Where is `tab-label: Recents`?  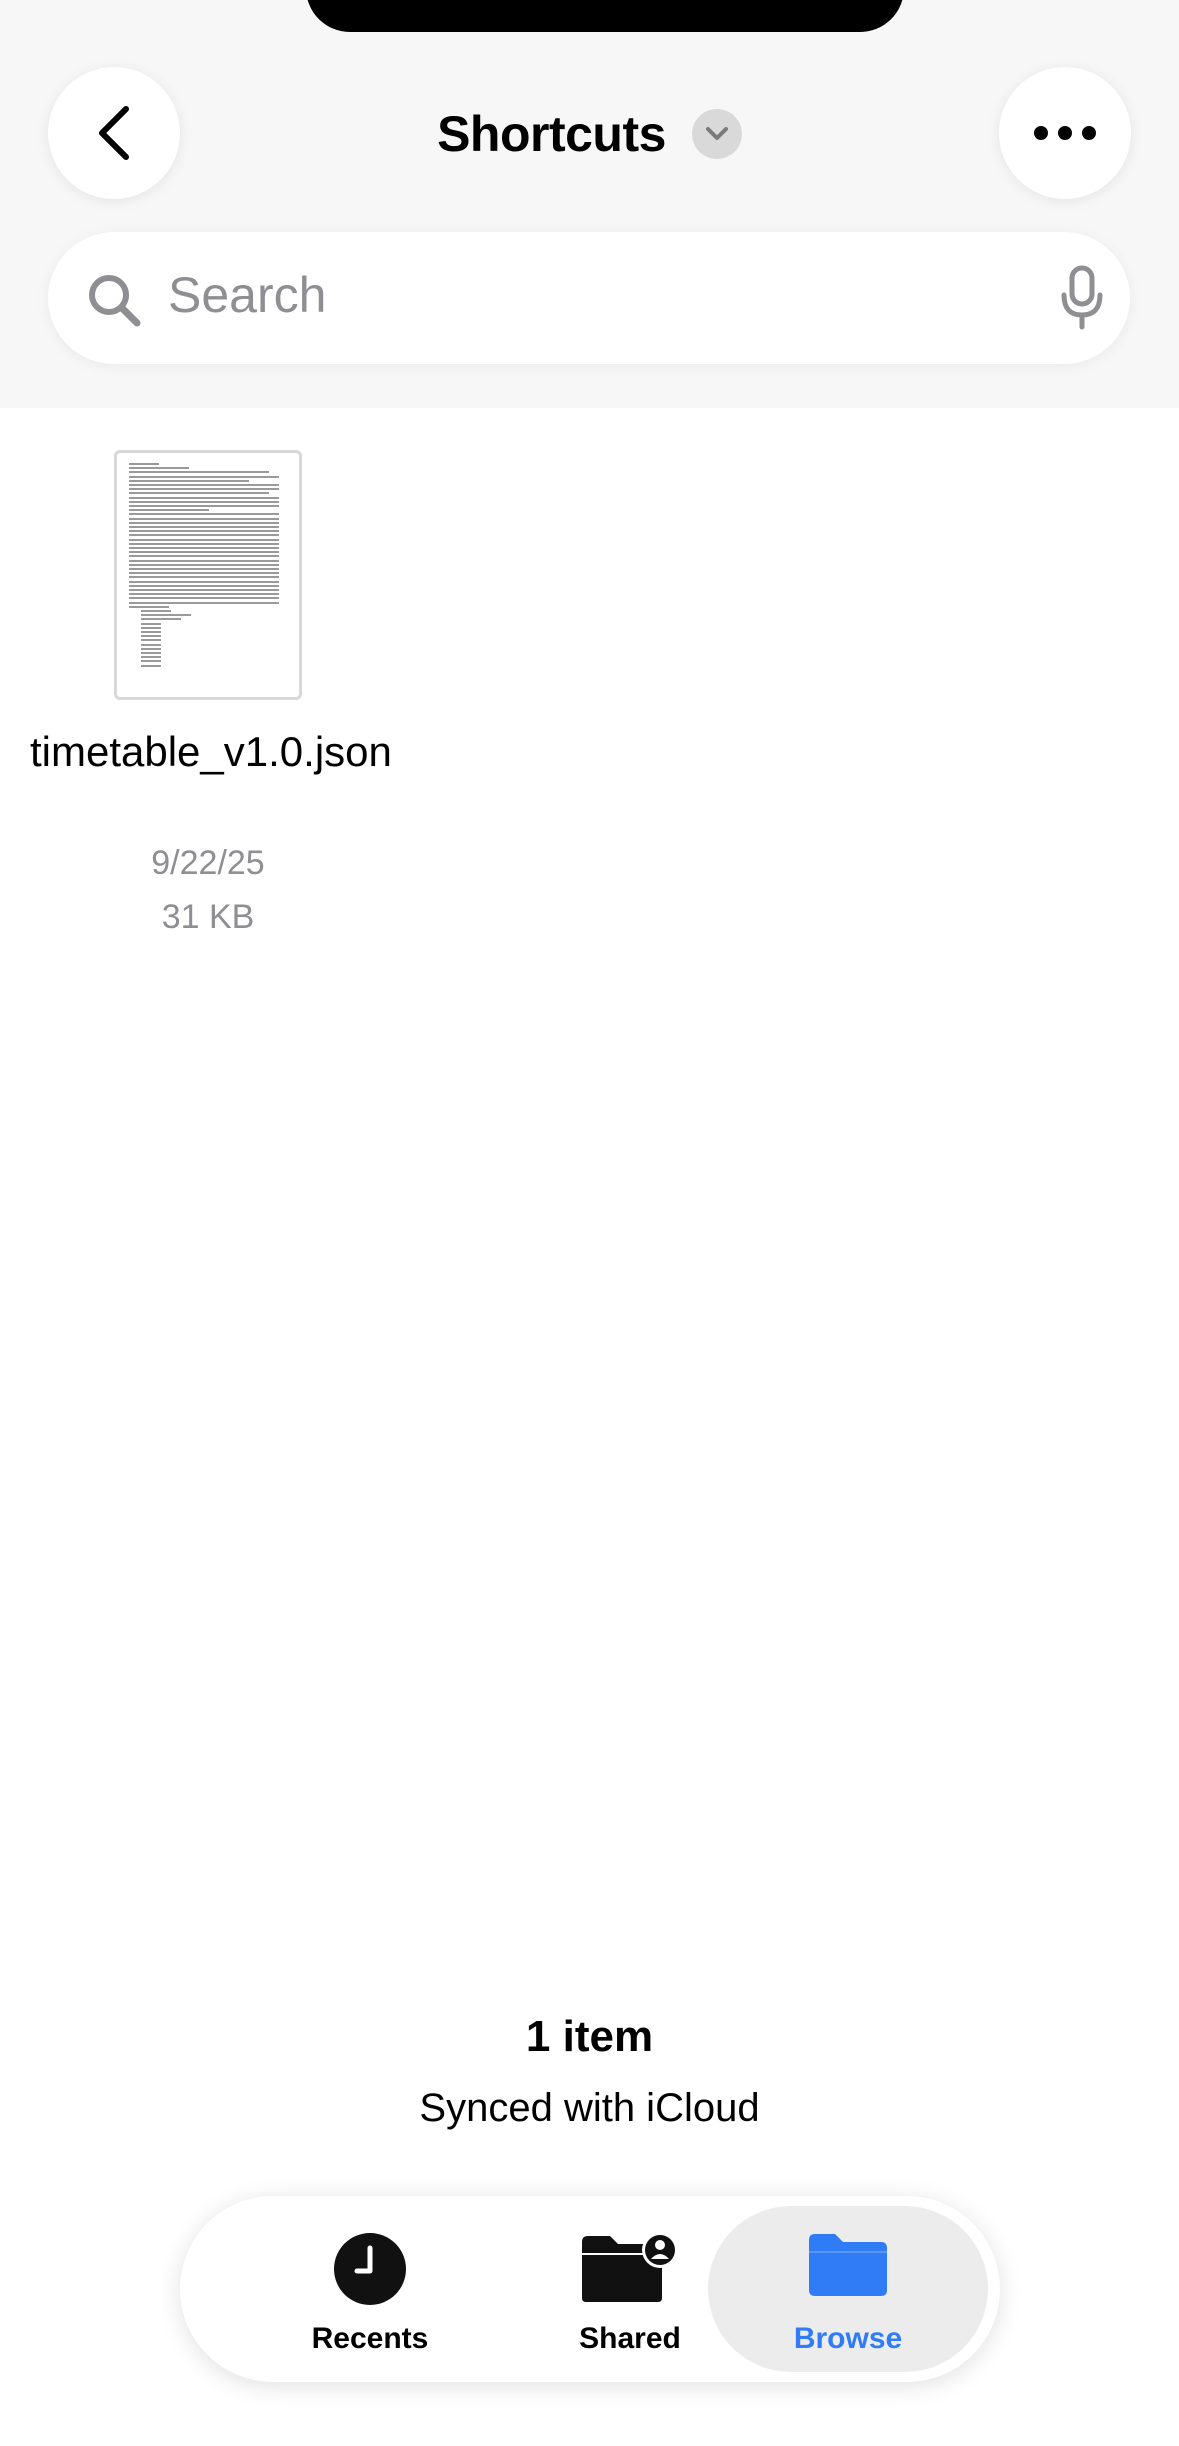 tab-label: Recents is located at coordinates (370, 2338).